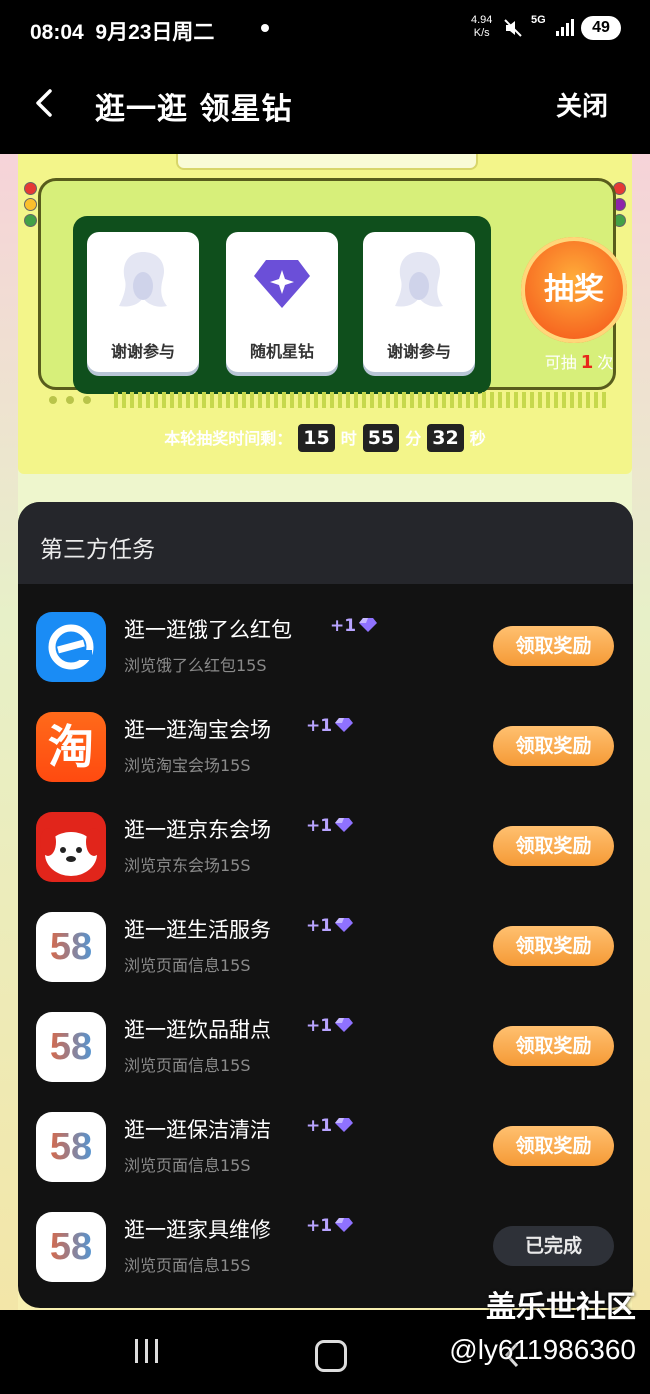 Image resolution: width=650 pixels, height=1394 pixels. What do you see at coordinates (122, 32) in the screenshot?
I see `status-time: 08:04 9月23日周二` at bounding box center [122, 32].